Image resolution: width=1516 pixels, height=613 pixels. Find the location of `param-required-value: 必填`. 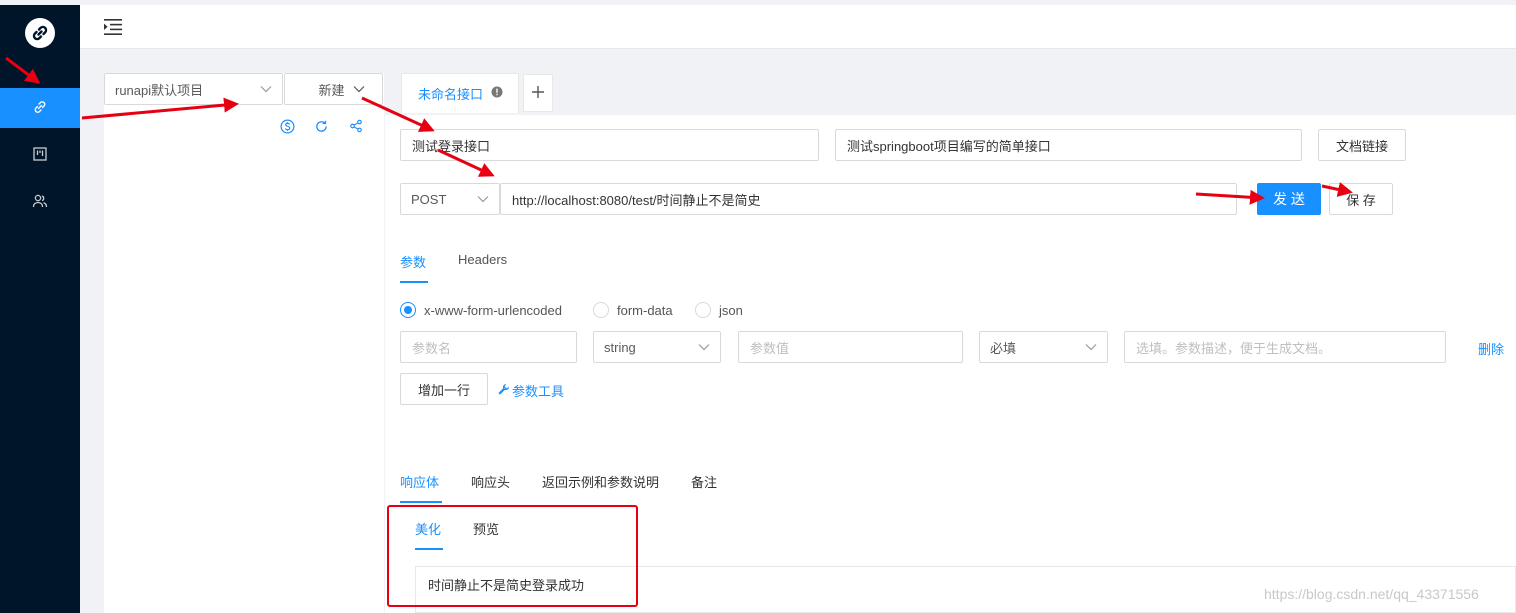

param-required-value: 必填 is located at coordinates (1003, 348).